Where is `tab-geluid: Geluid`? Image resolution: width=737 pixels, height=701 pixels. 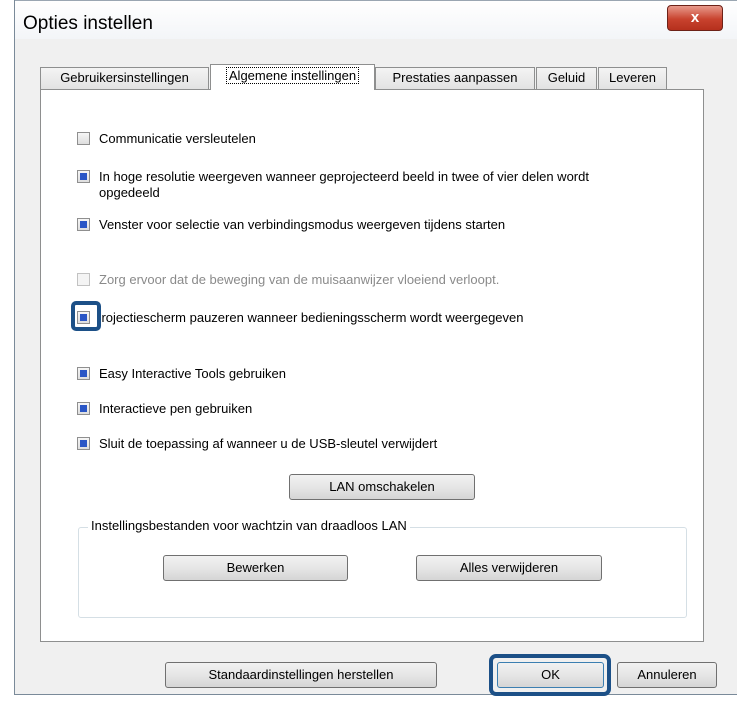 tab-geluid: Geluid is located at coordinates (566, 78).